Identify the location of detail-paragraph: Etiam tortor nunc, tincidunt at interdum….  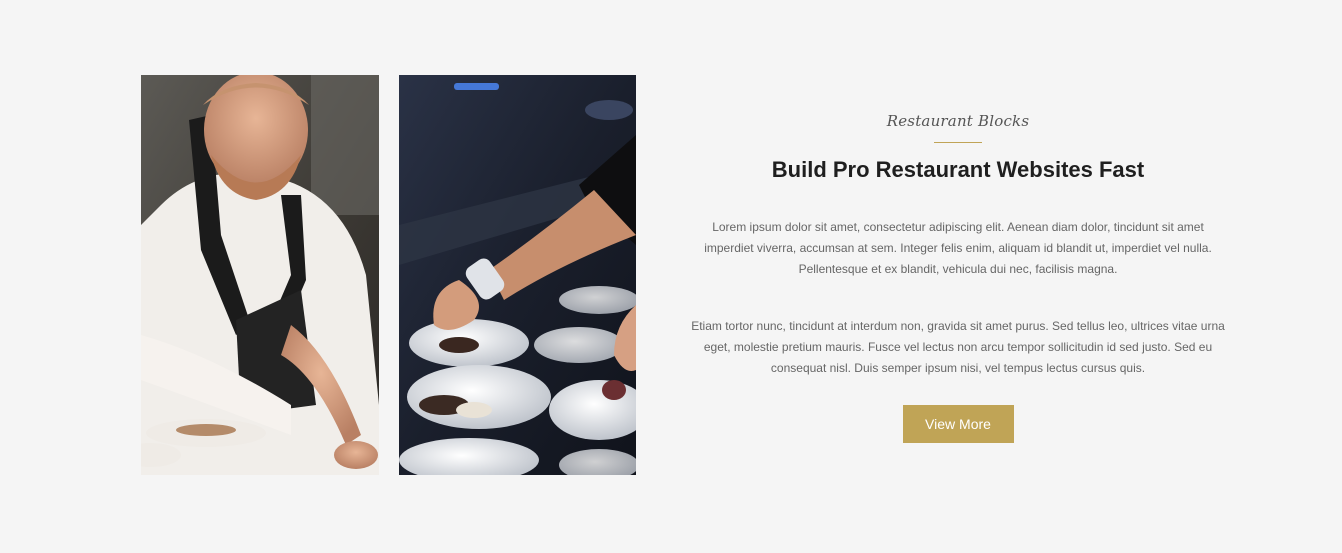
(958, 347).